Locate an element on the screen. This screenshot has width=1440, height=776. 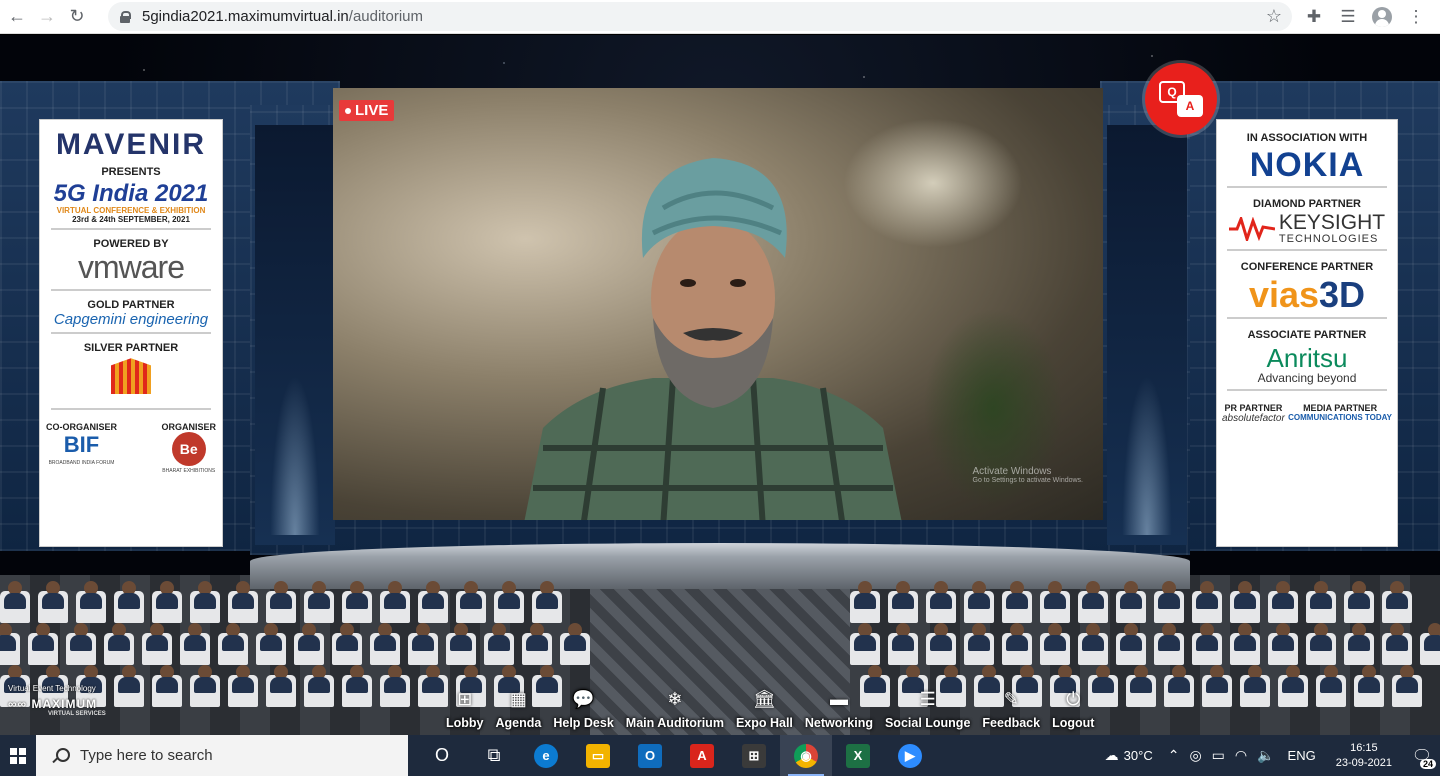
association-label: IN ASSOCIATION WITH is located at coordinates (1307, 138).